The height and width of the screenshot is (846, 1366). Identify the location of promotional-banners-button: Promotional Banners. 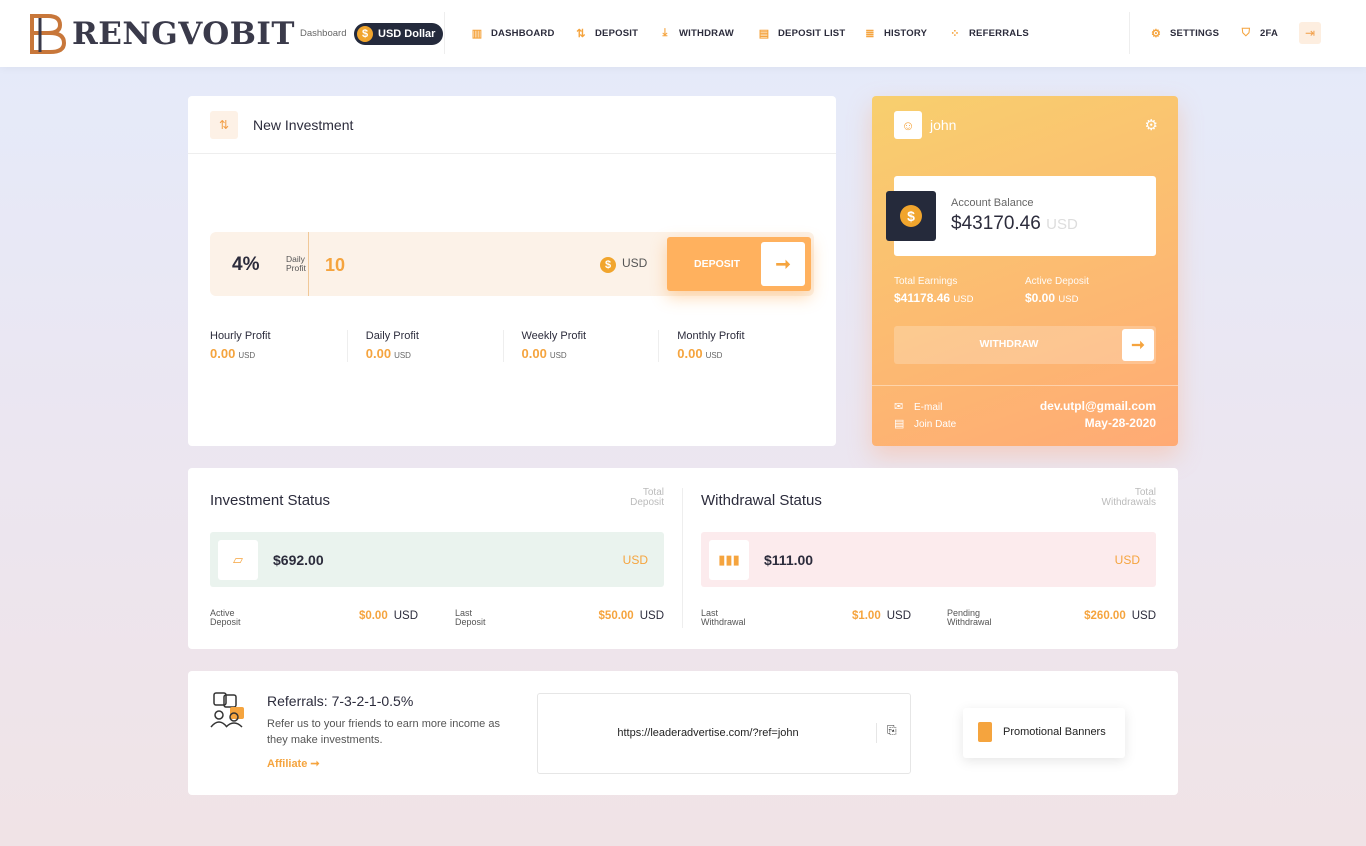
(1044, 733).